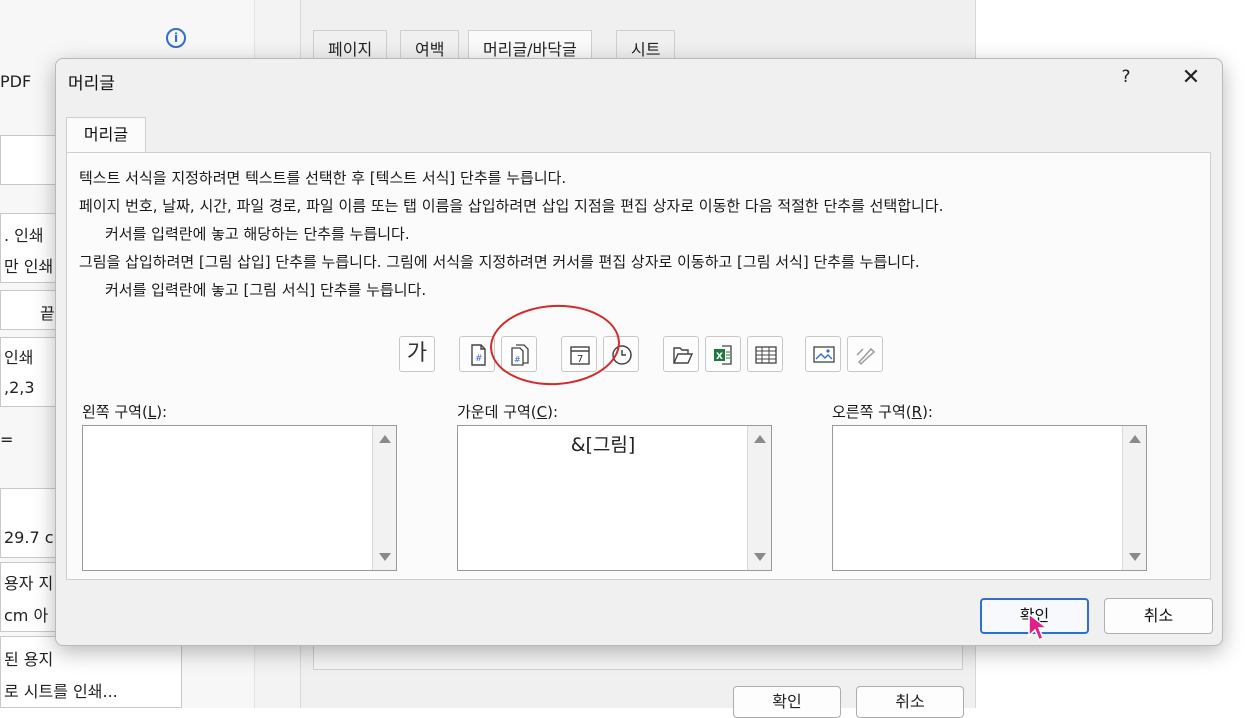 The height and width of the screenshot is (718, 1250). I want to click on center-section-scrollbar, so click(759, 498).